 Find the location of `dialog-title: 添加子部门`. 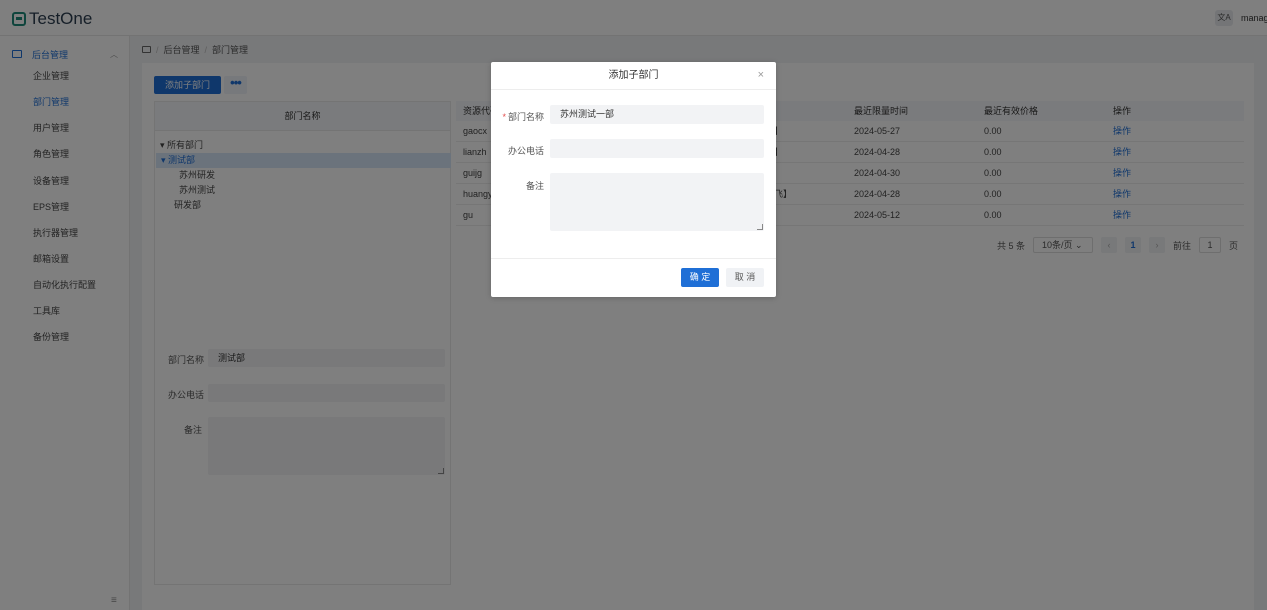

dialog-title: 添加子部门 is located at coordinates (633, 76).